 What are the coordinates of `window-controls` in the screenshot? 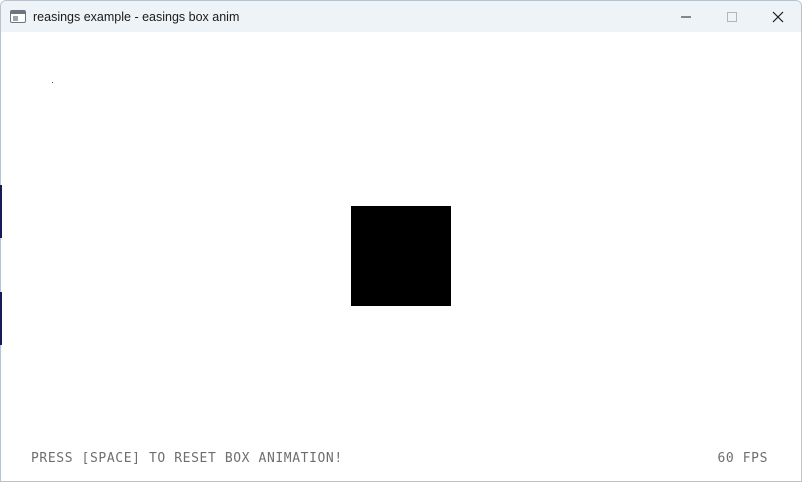 It's located at (732, 16).